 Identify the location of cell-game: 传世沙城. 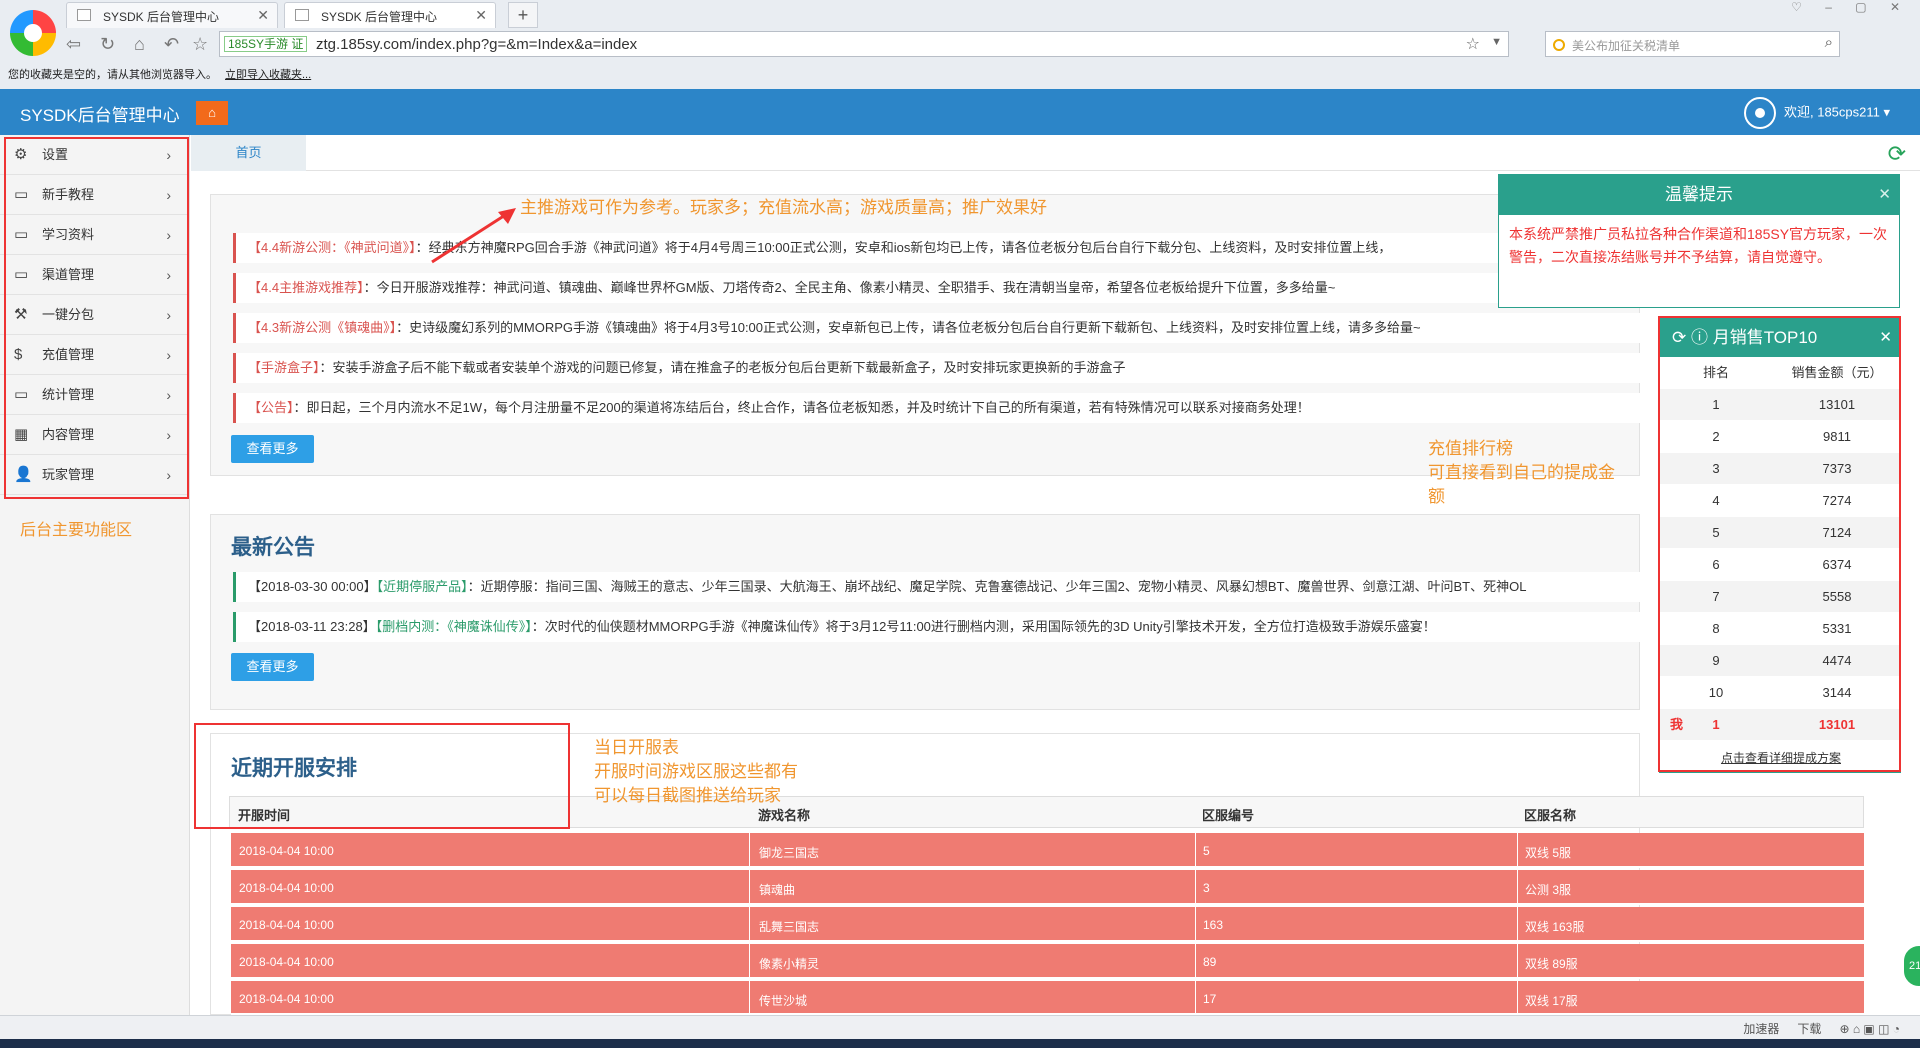
(783, 1001).